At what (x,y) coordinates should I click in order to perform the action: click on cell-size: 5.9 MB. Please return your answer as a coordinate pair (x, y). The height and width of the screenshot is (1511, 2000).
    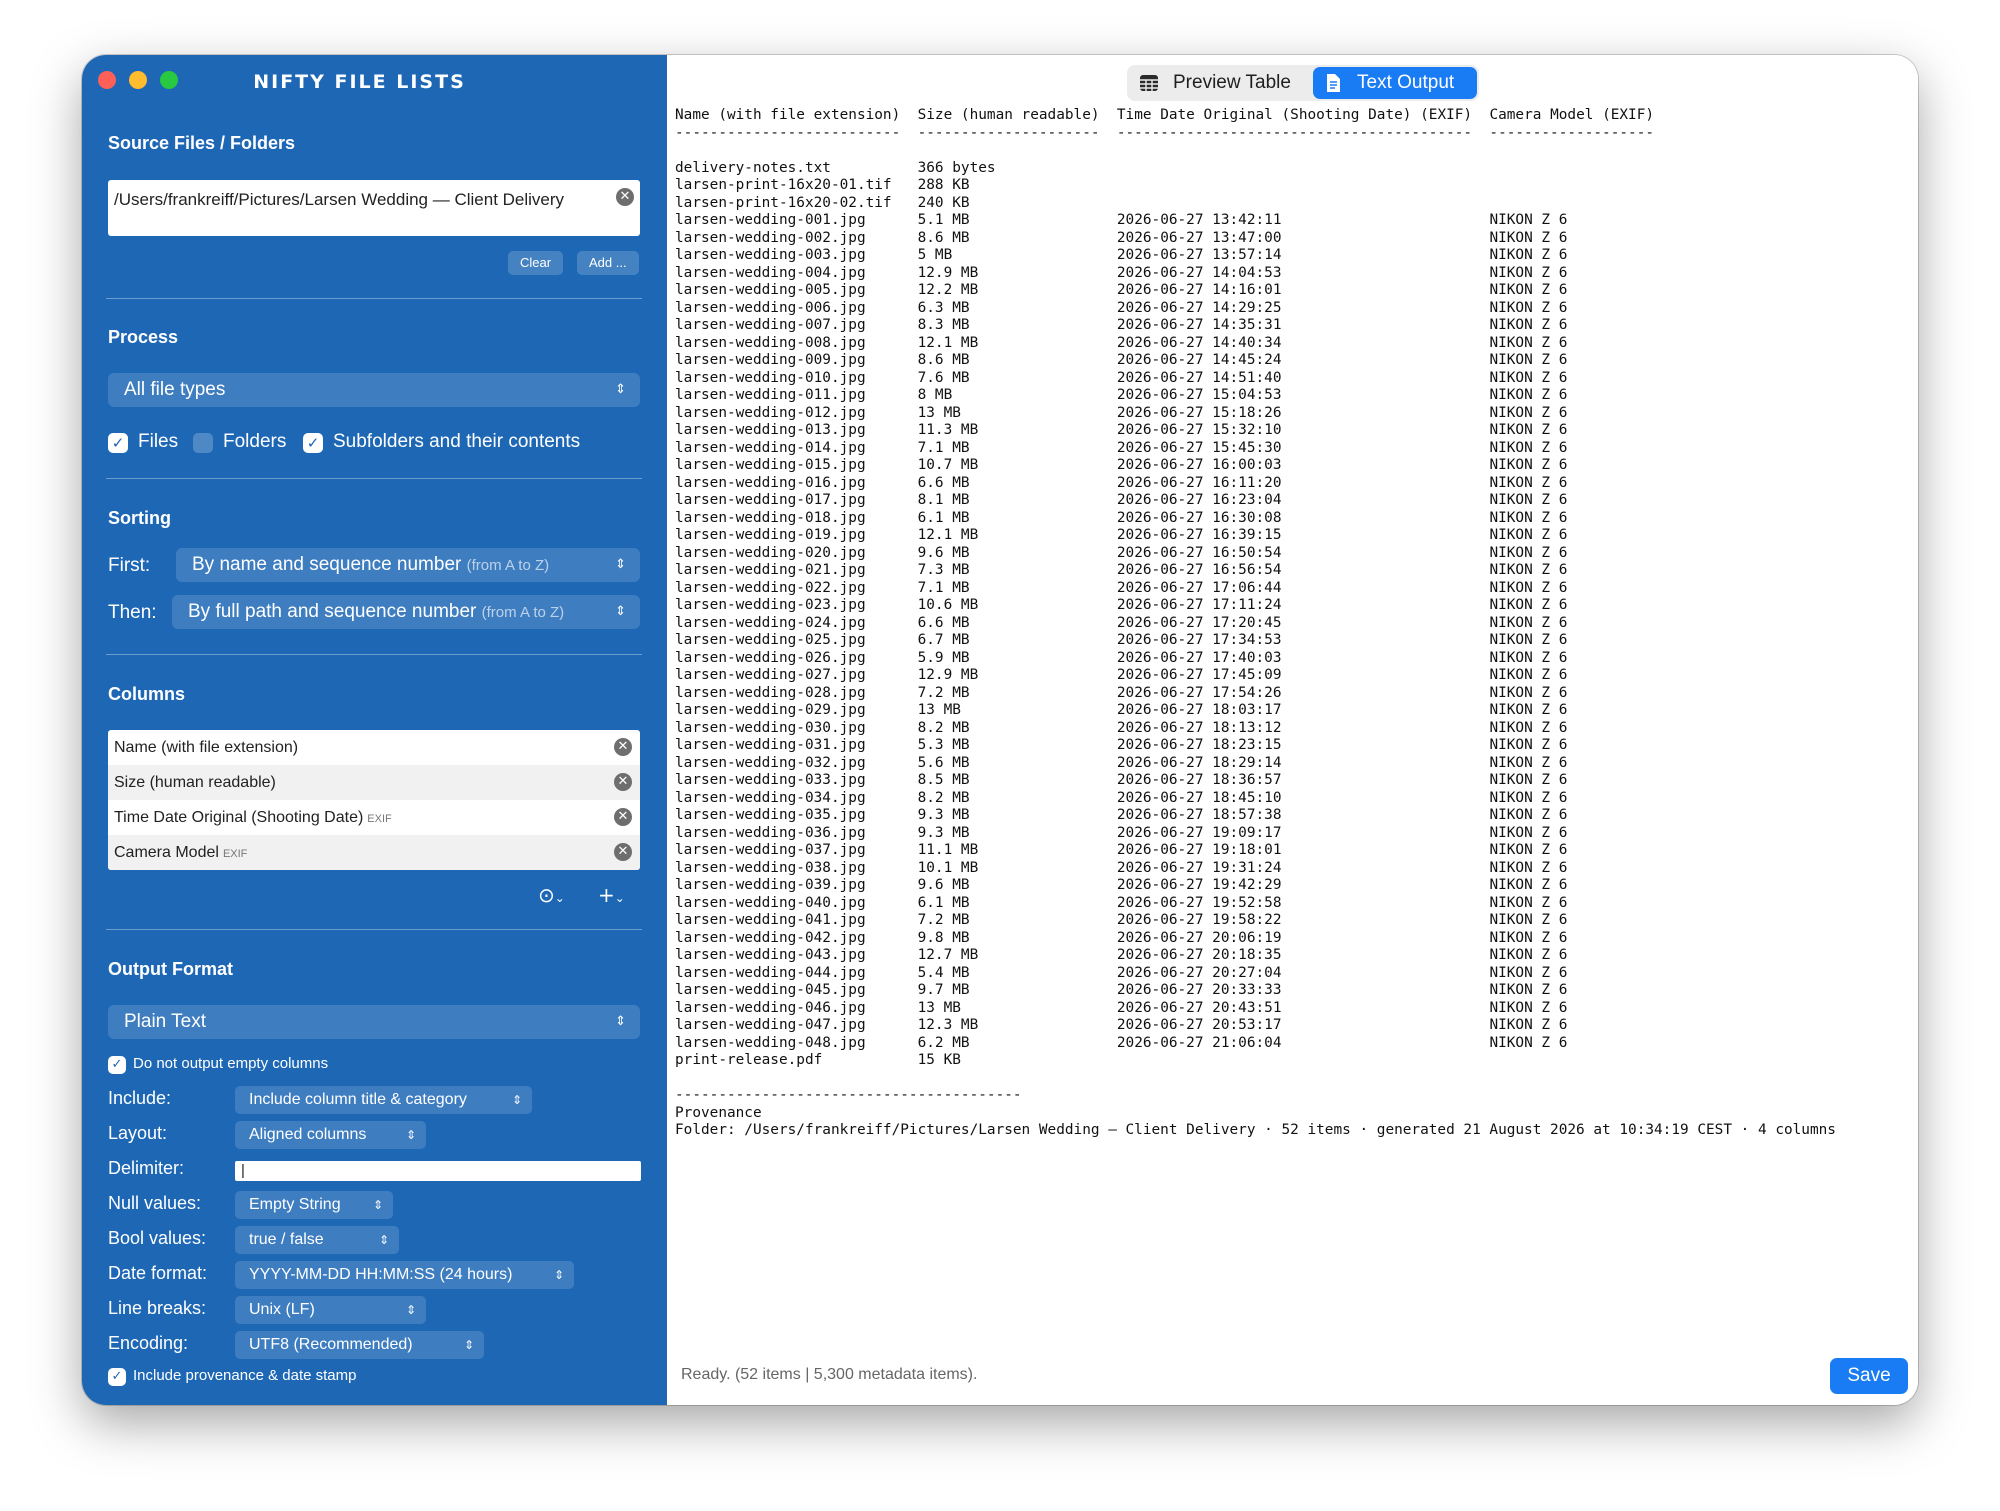
    Looking at the image, I should click on (1017, 657).